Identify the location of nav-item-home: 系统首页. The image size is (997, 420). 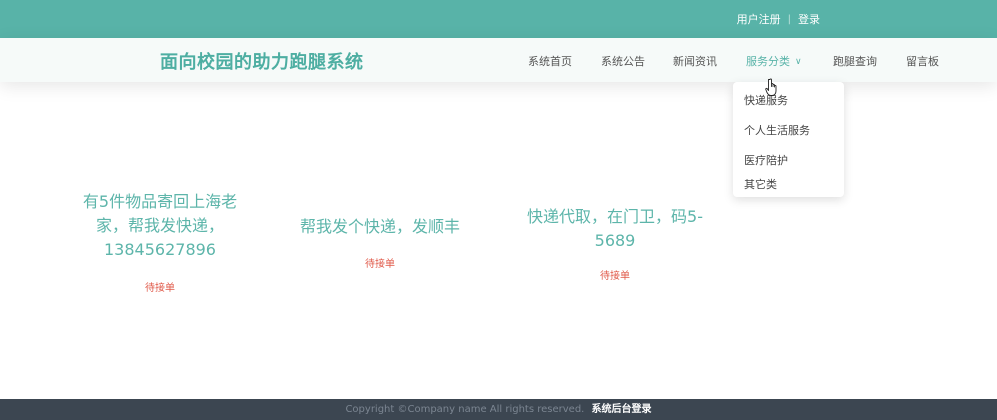
(550, 61).